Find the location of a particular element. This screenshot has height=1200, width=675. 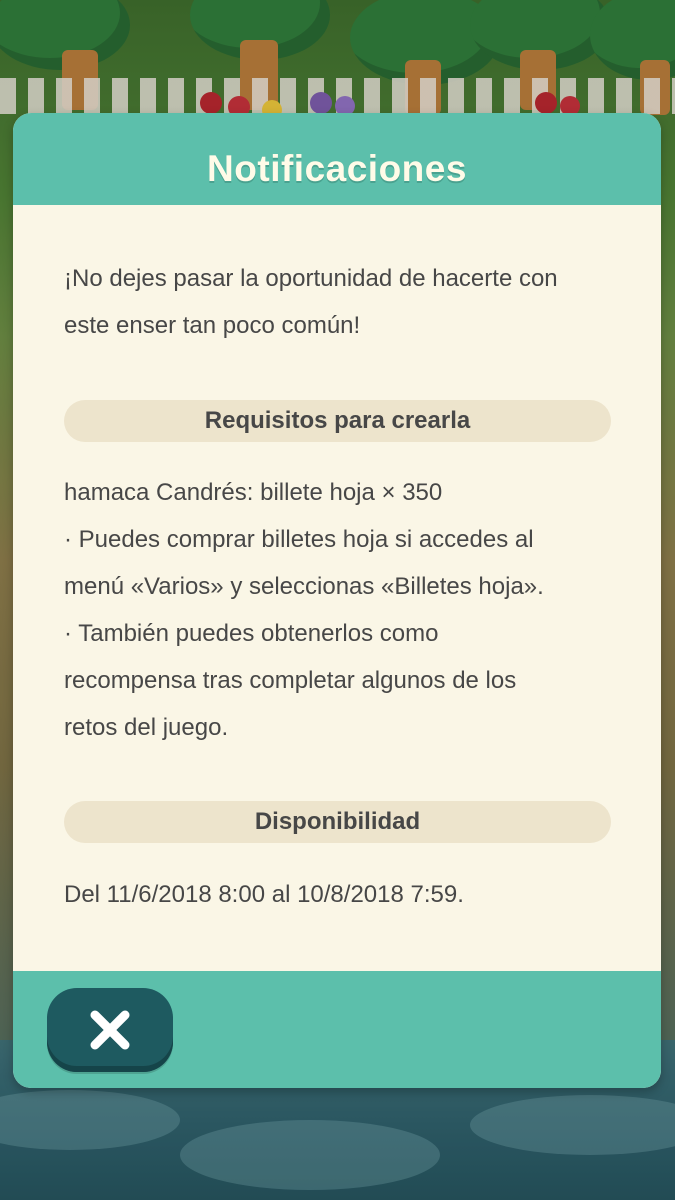

requirements-heading-label: Requisitos para crearla is located at coordinates (337, 420).